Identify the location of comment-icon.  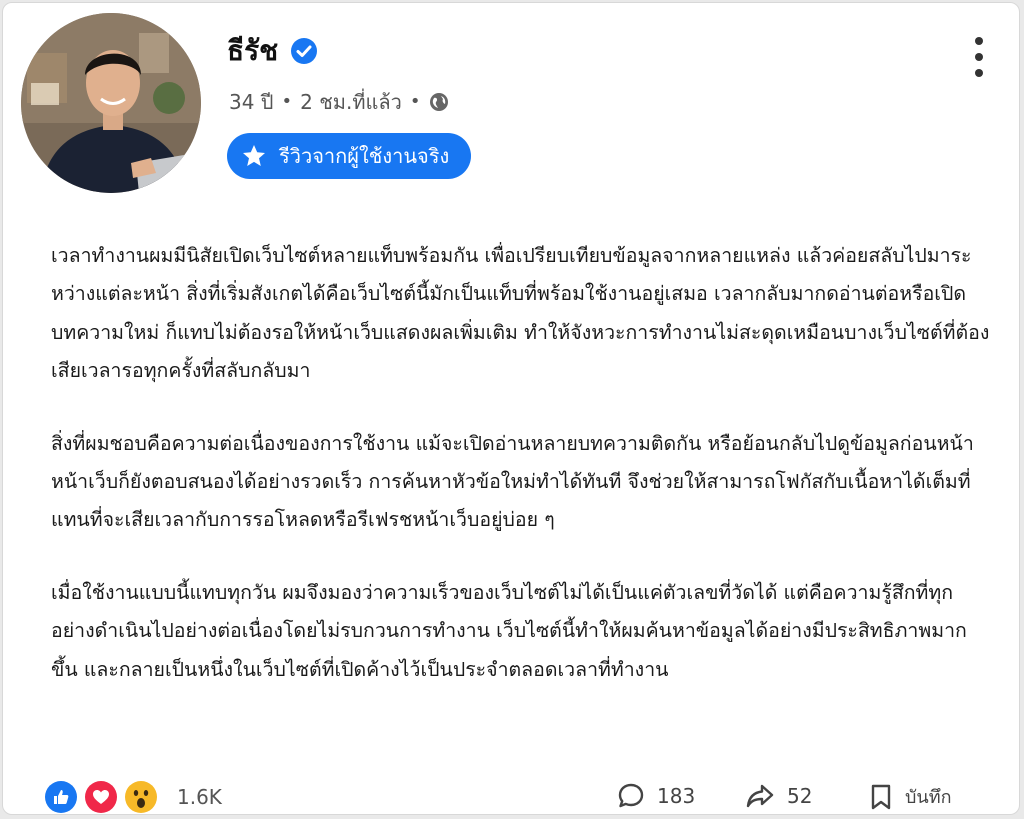
(631, 795).